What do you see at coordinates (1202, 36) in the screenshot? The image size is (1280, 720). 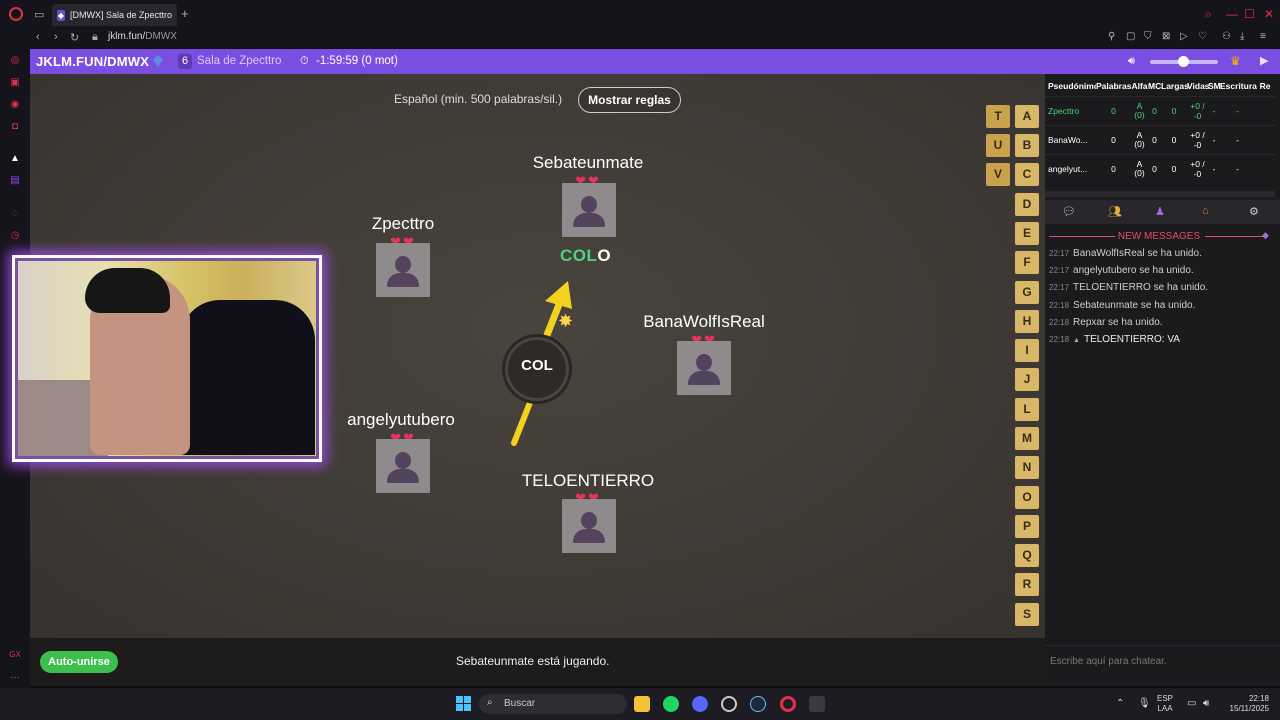 I see `heart-icon: ♡` at bounding box center [1202, 36].